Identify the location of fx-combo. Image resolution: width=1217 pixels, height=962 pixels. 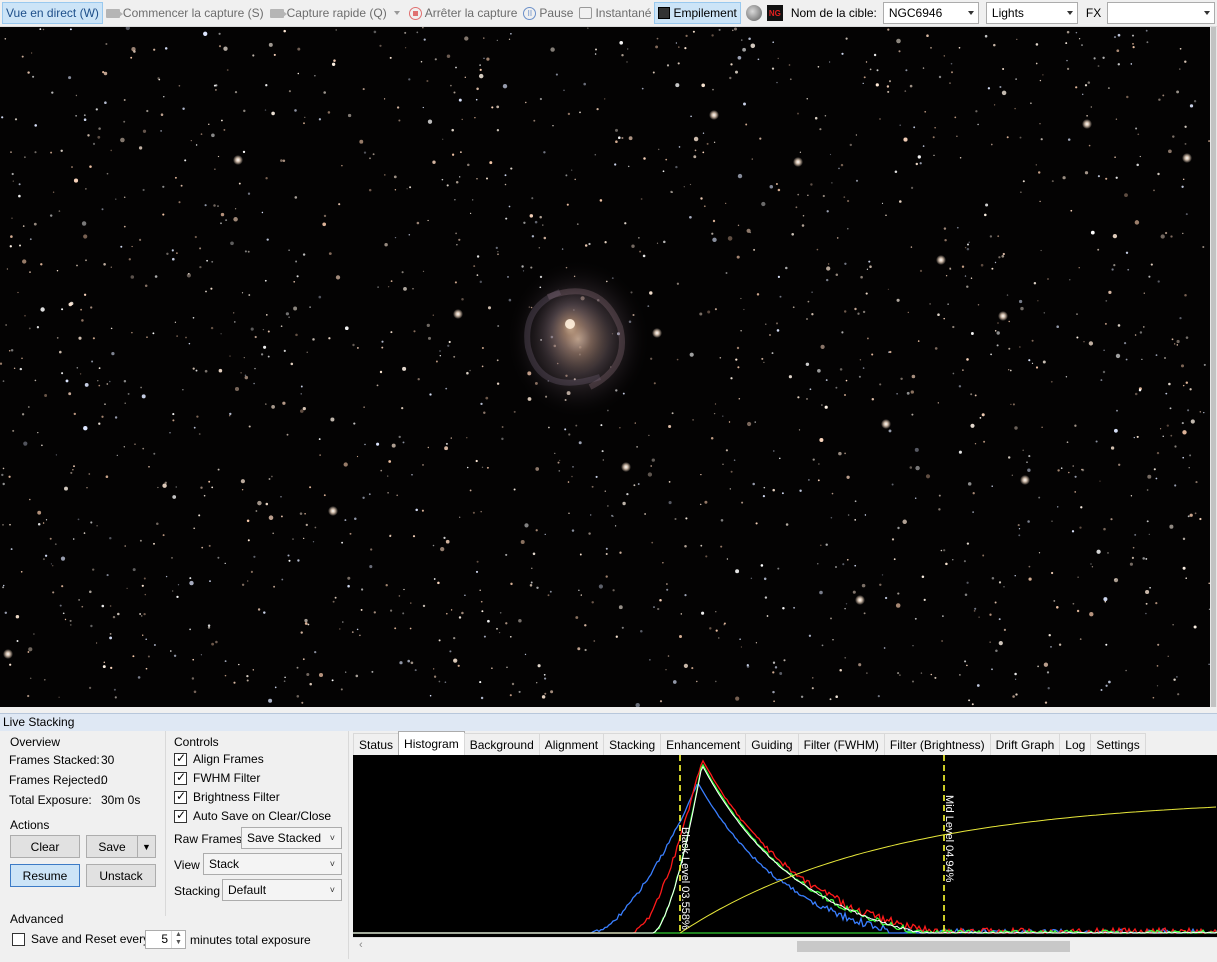
(1161, 13).